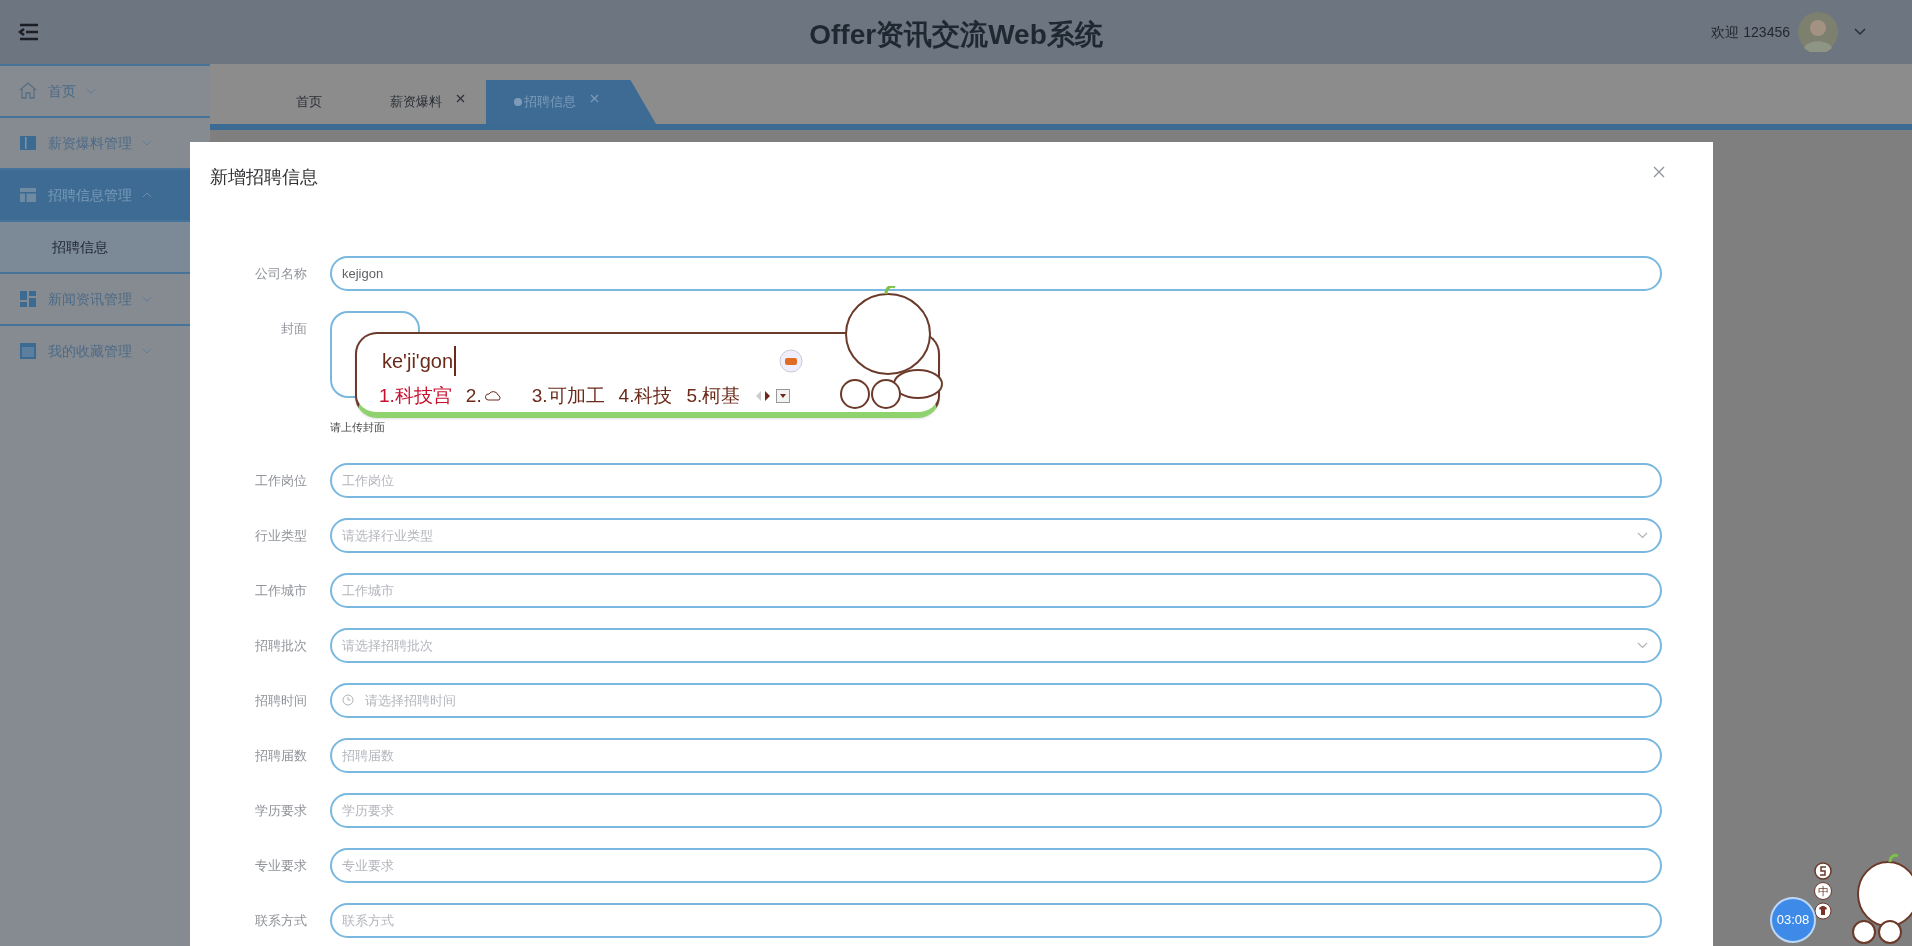 This screenshot has height=946, width=1912. I want to click on field-label: 工作城市, so click(280, 590).